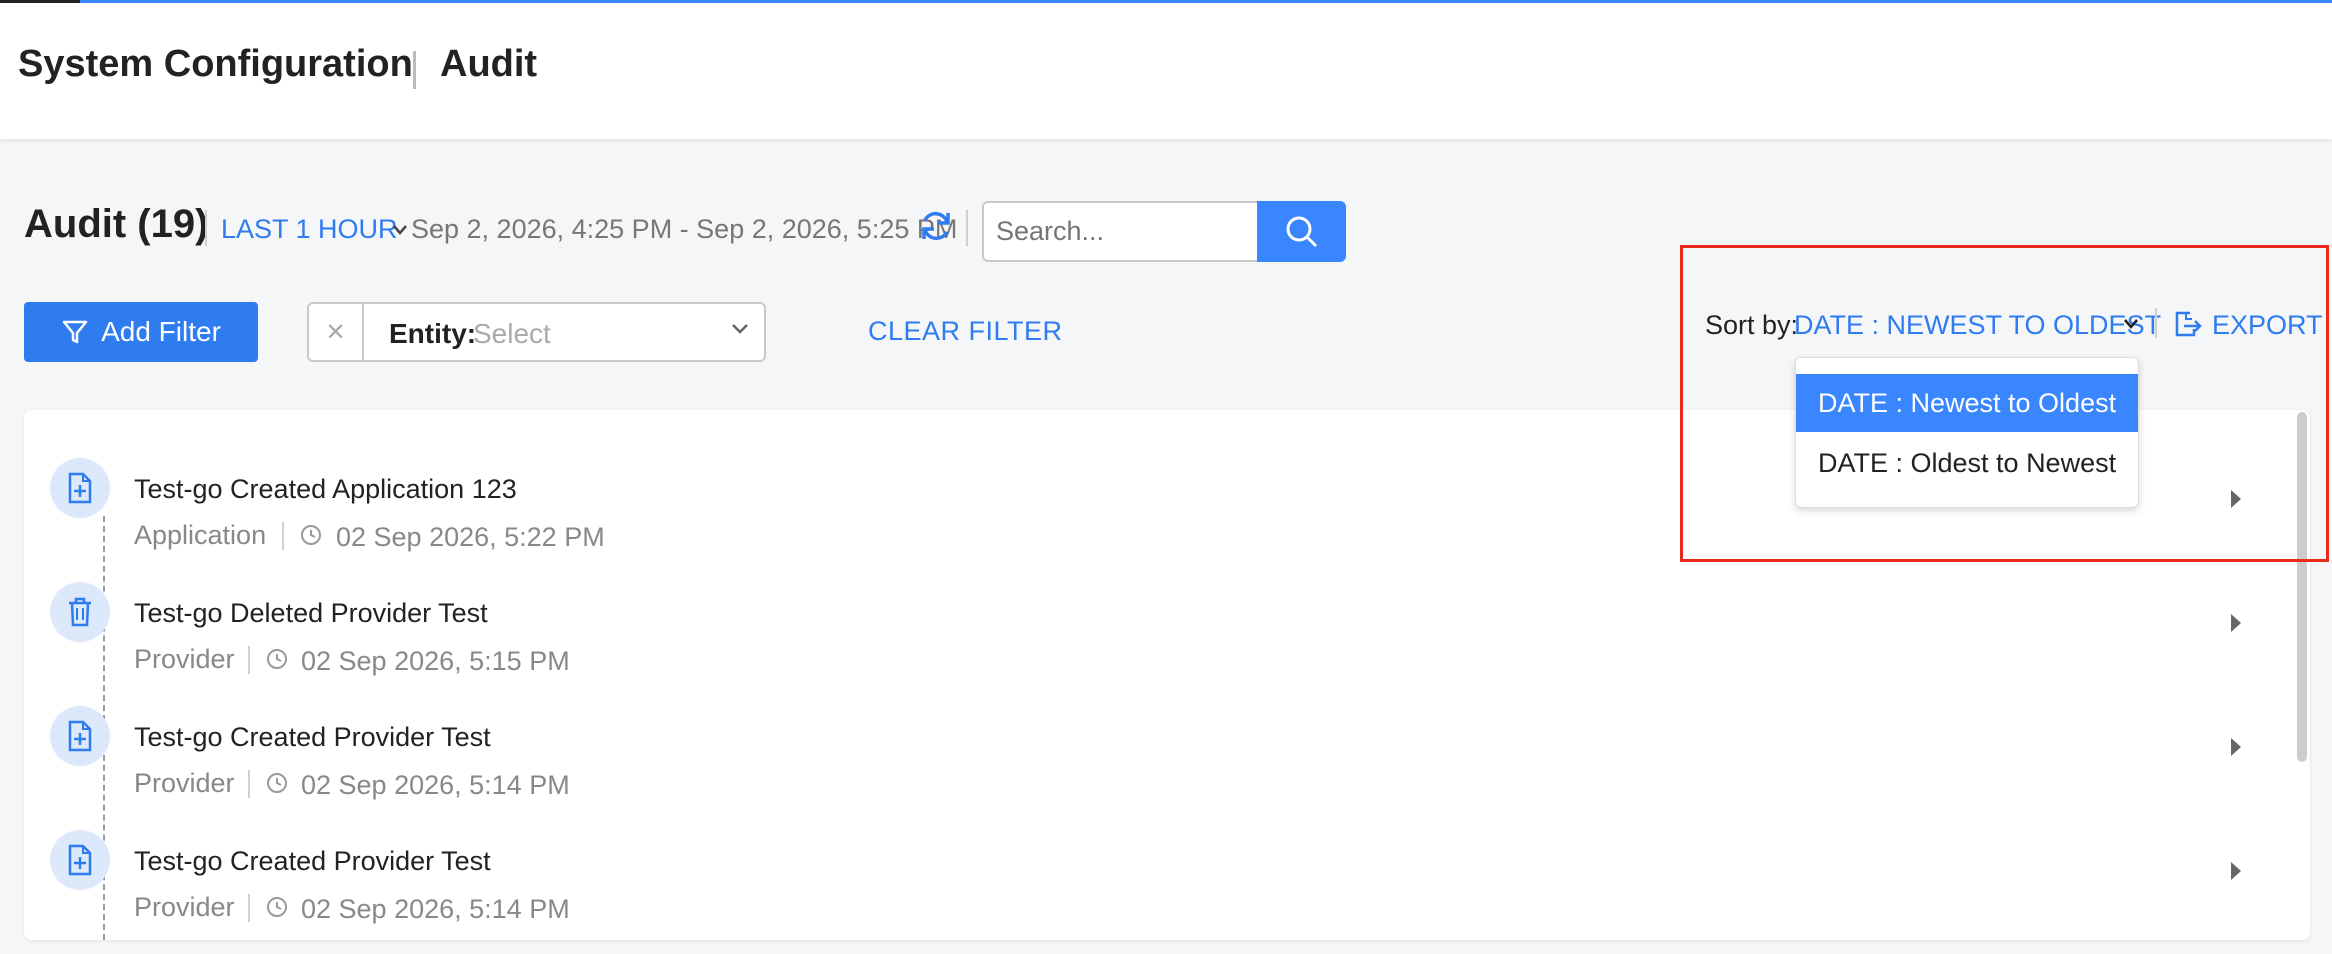 The width and height of the screenshot is (2332, 954). I want to click on audit-entity: Application, so click(200, 535).